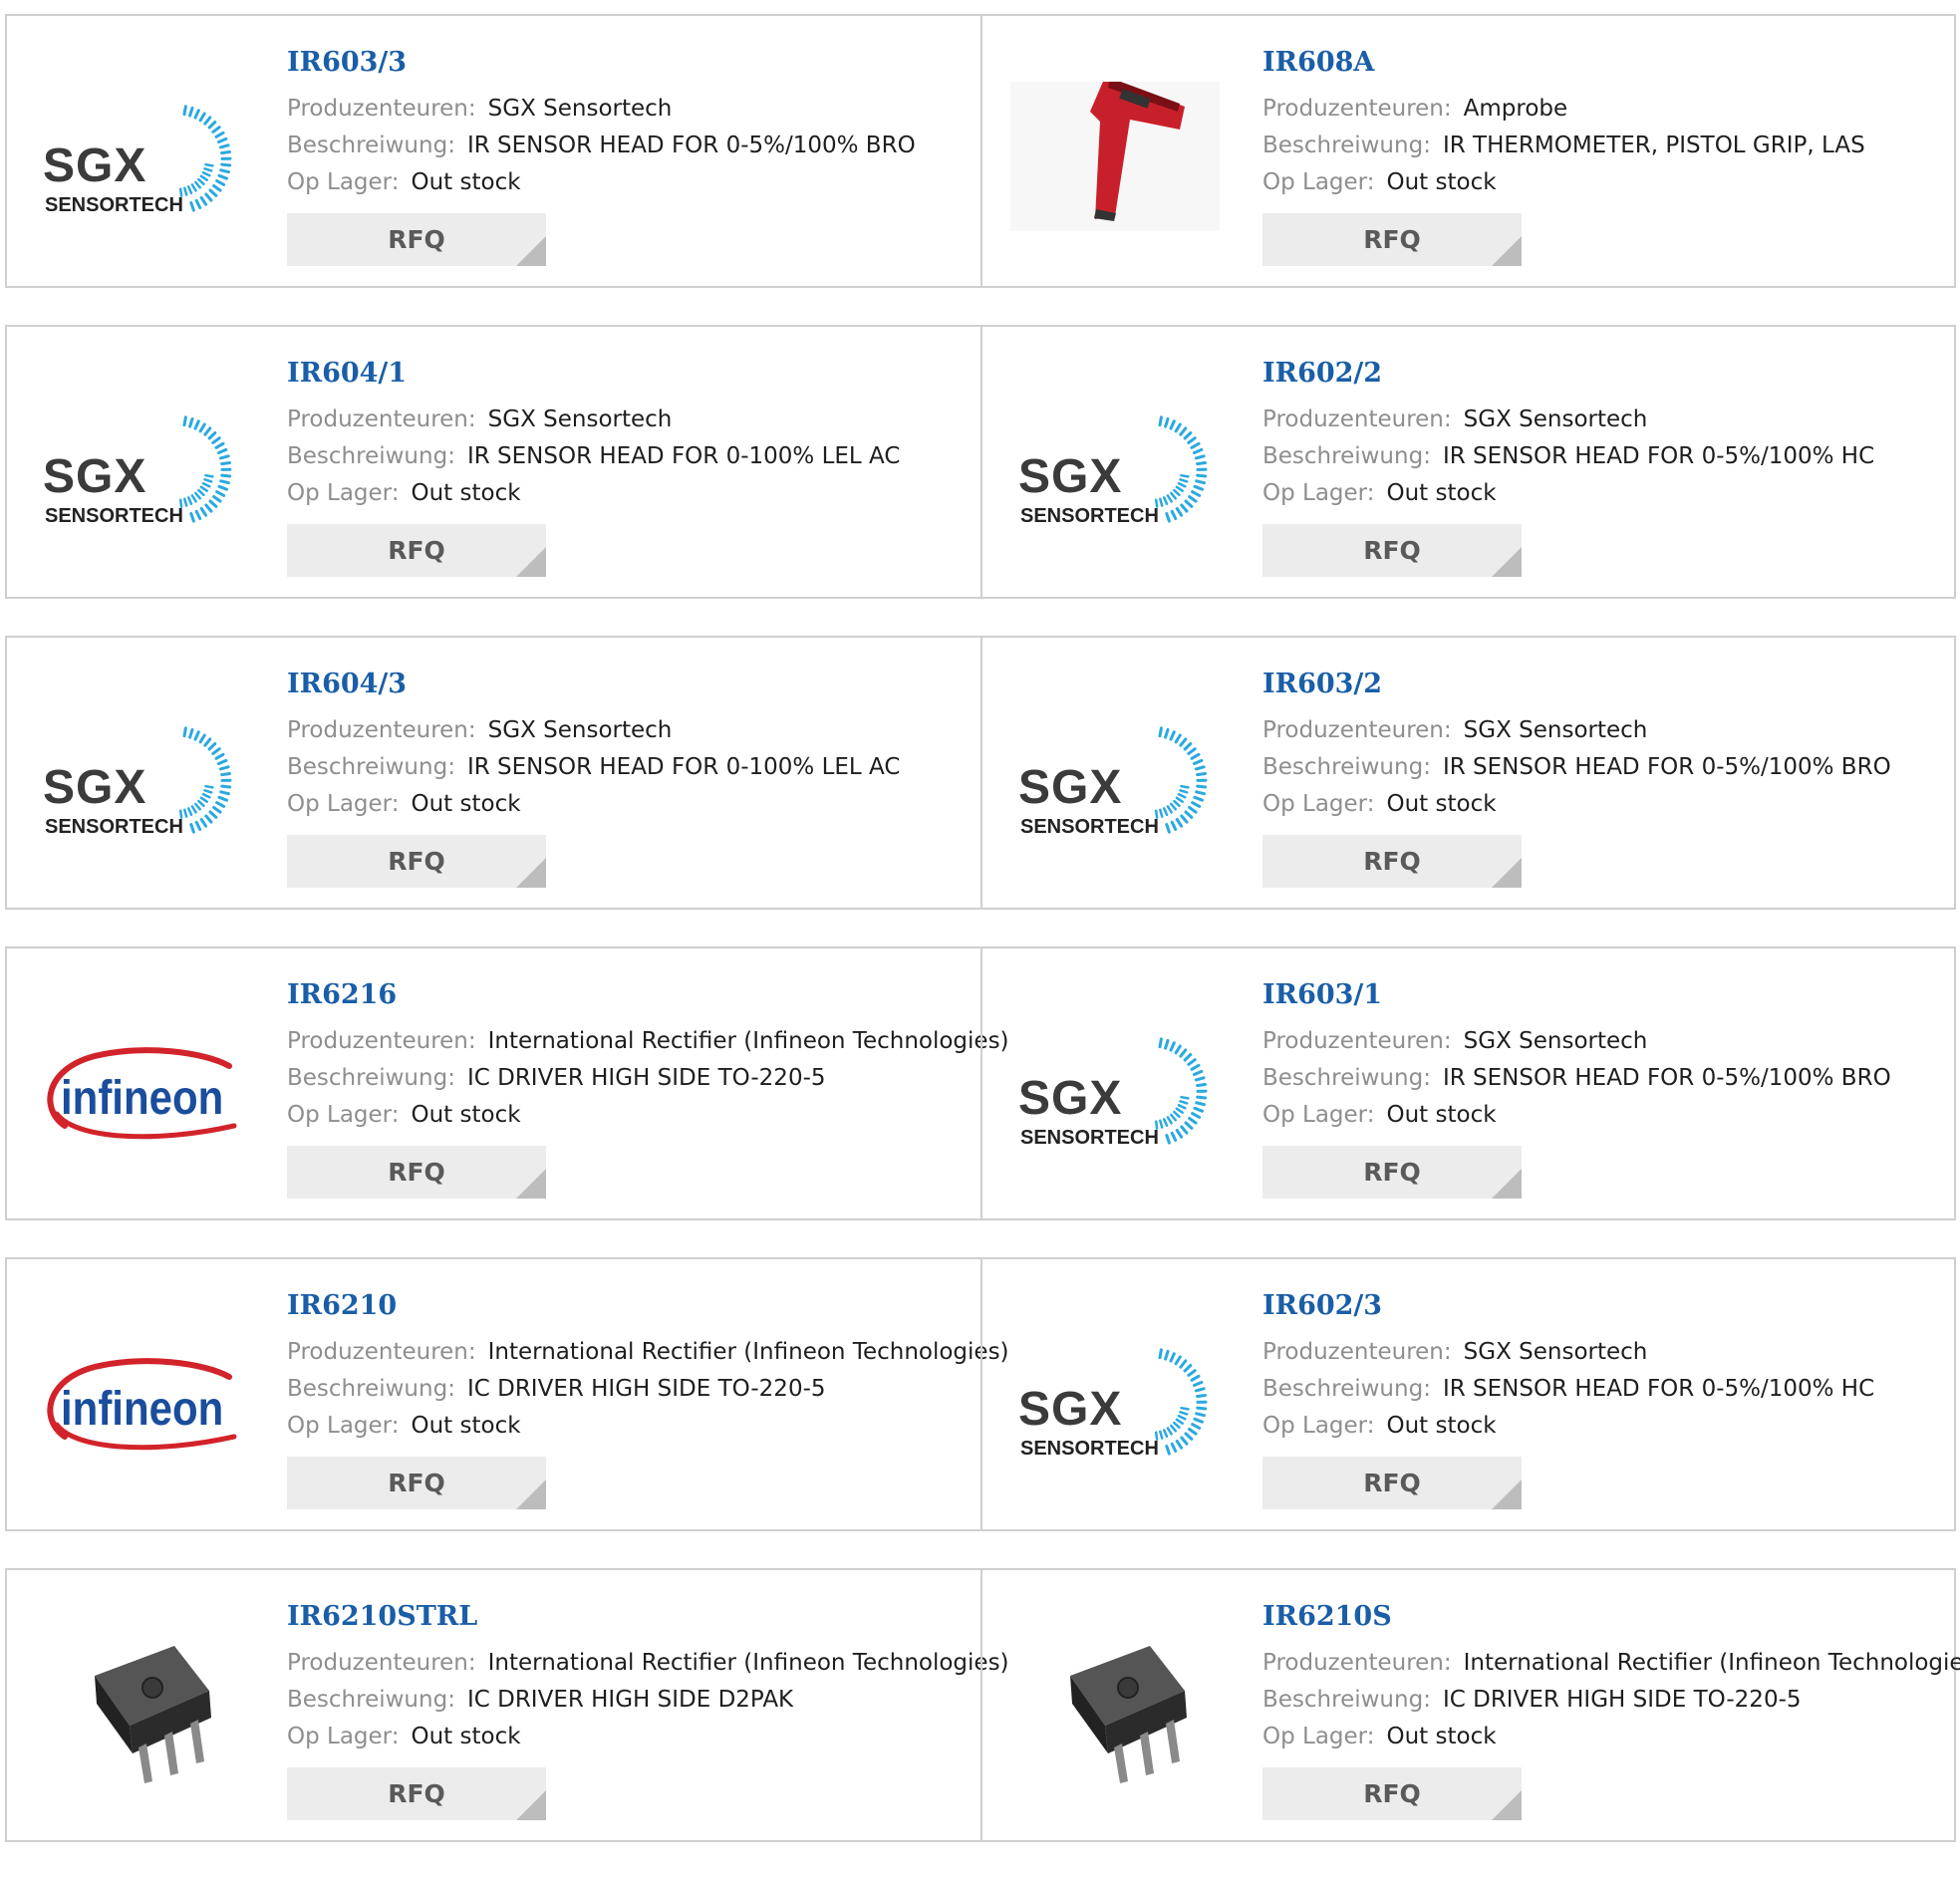 The width and height of the screenshot is (1960, 1879). What do you see at coordinates (1606, 995) in the screenshot?
I see `part-number-link: IR603/1` at bounding box center [1606, 995].